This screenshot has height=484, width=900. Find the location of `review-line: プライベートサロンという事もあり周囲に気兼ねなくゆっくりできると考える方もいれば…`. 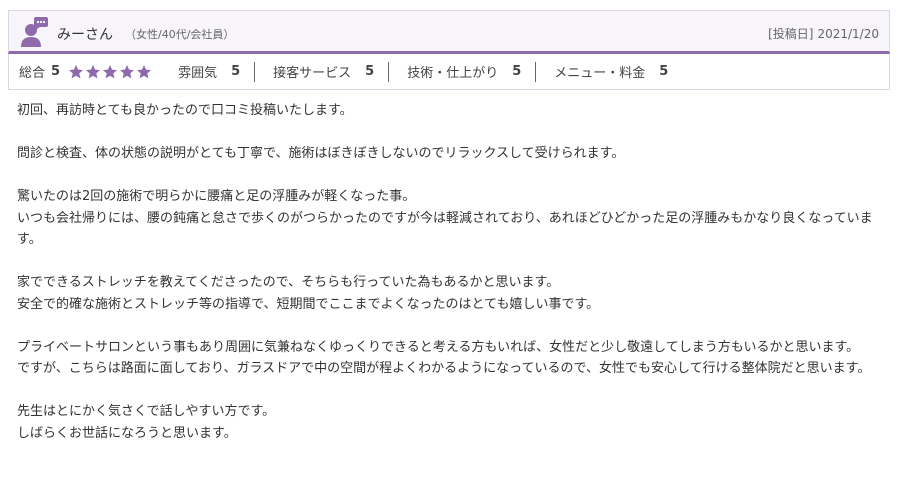

review-line: プライベートサロンという事もあり周囲に気兼ねなくゆっくりできると考える方もいれば… is located at coordinates (438, 347).